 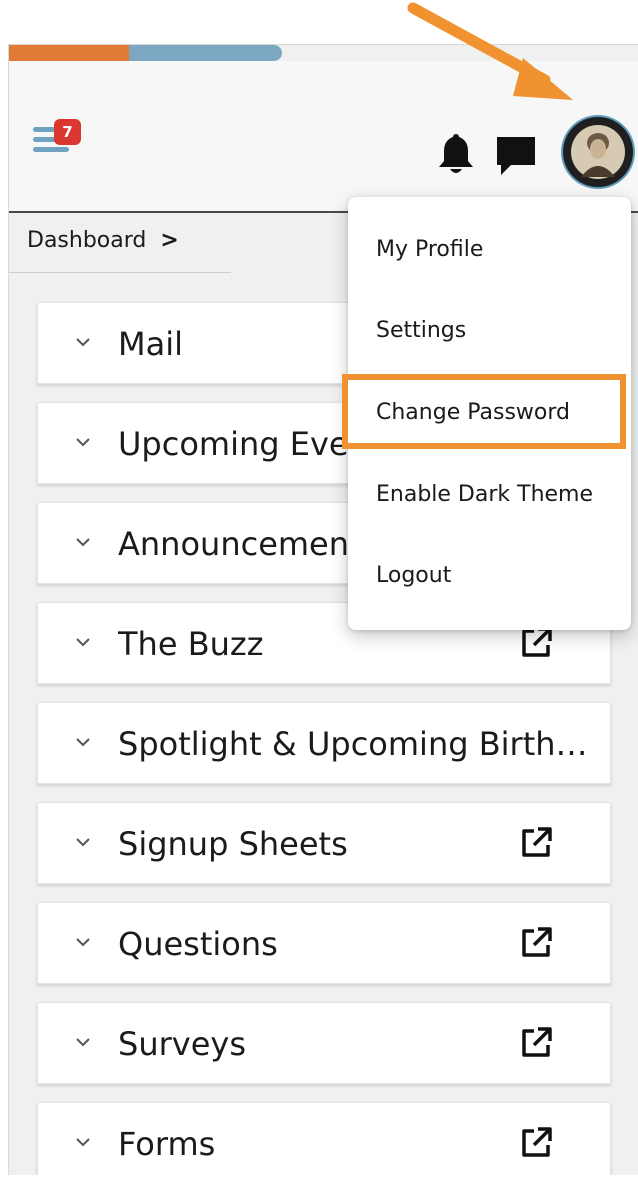 What do you see at coordinates (324, 943) in the screenshot?
I see `accordion-questions: Questions` at bounding box center [324, 943].